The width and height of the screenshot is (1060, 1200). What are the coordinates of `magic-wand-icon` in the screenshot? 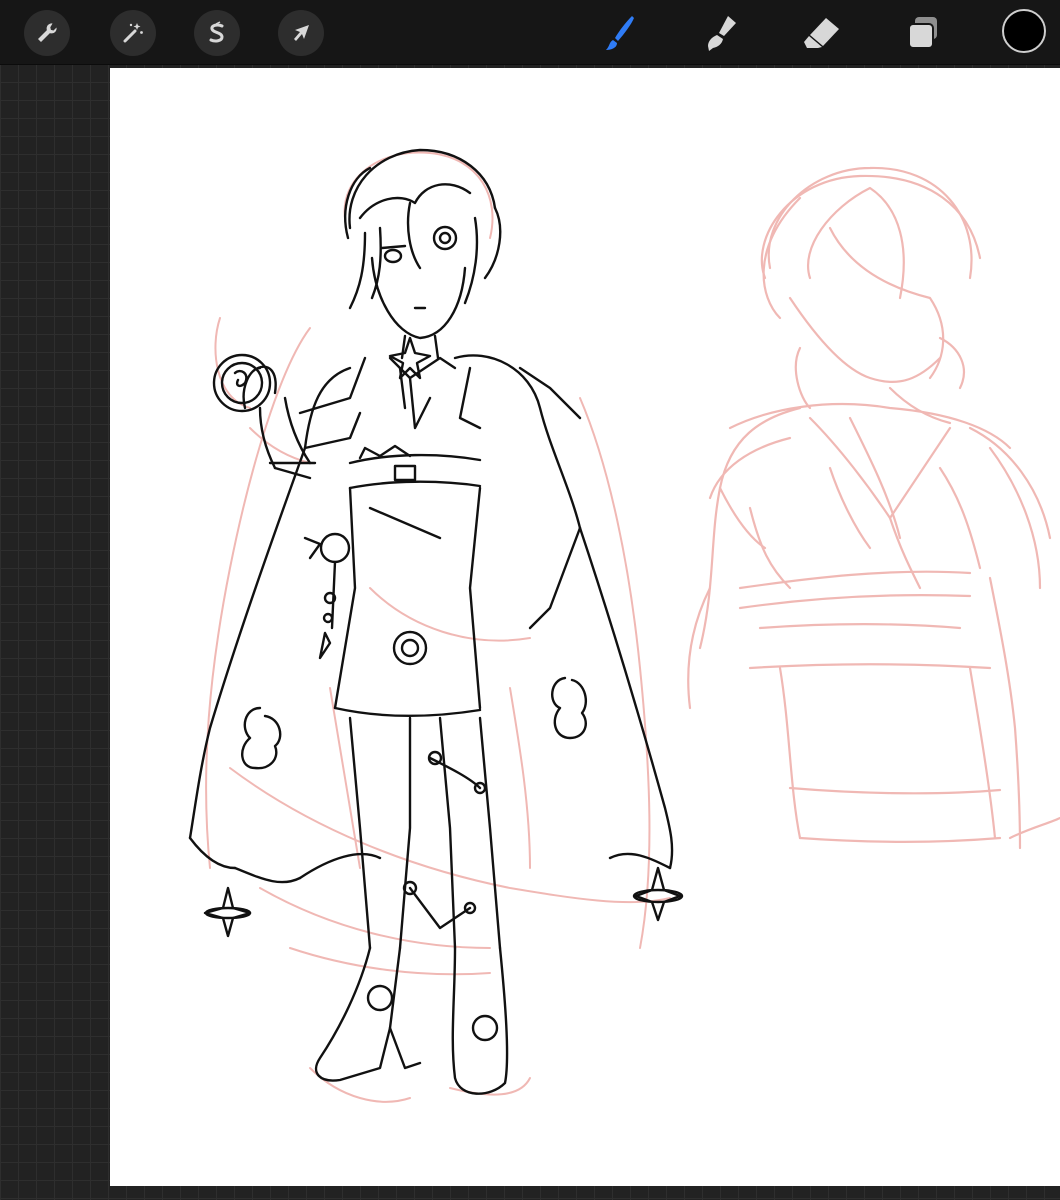 It's located at (133, 33).